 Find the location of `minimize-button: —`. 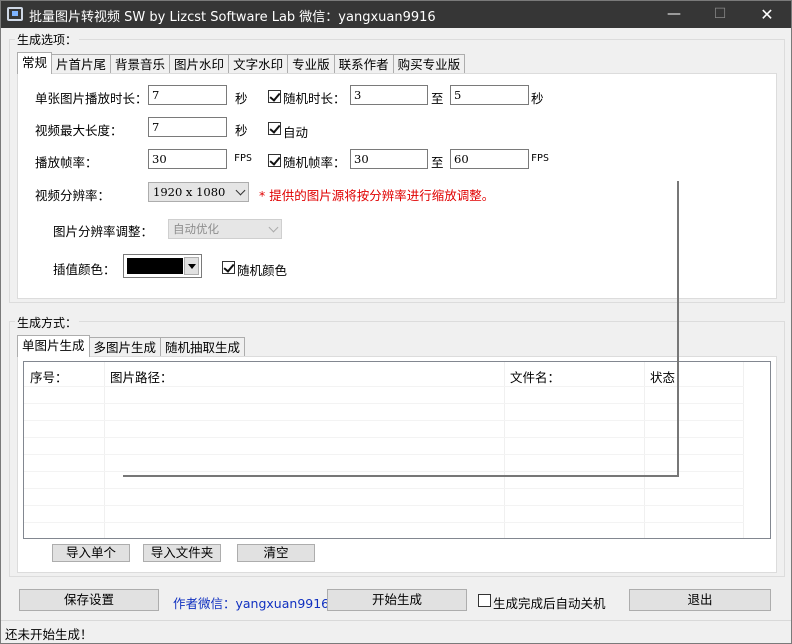

minimize-button: — is located at coordinates (674, 14).